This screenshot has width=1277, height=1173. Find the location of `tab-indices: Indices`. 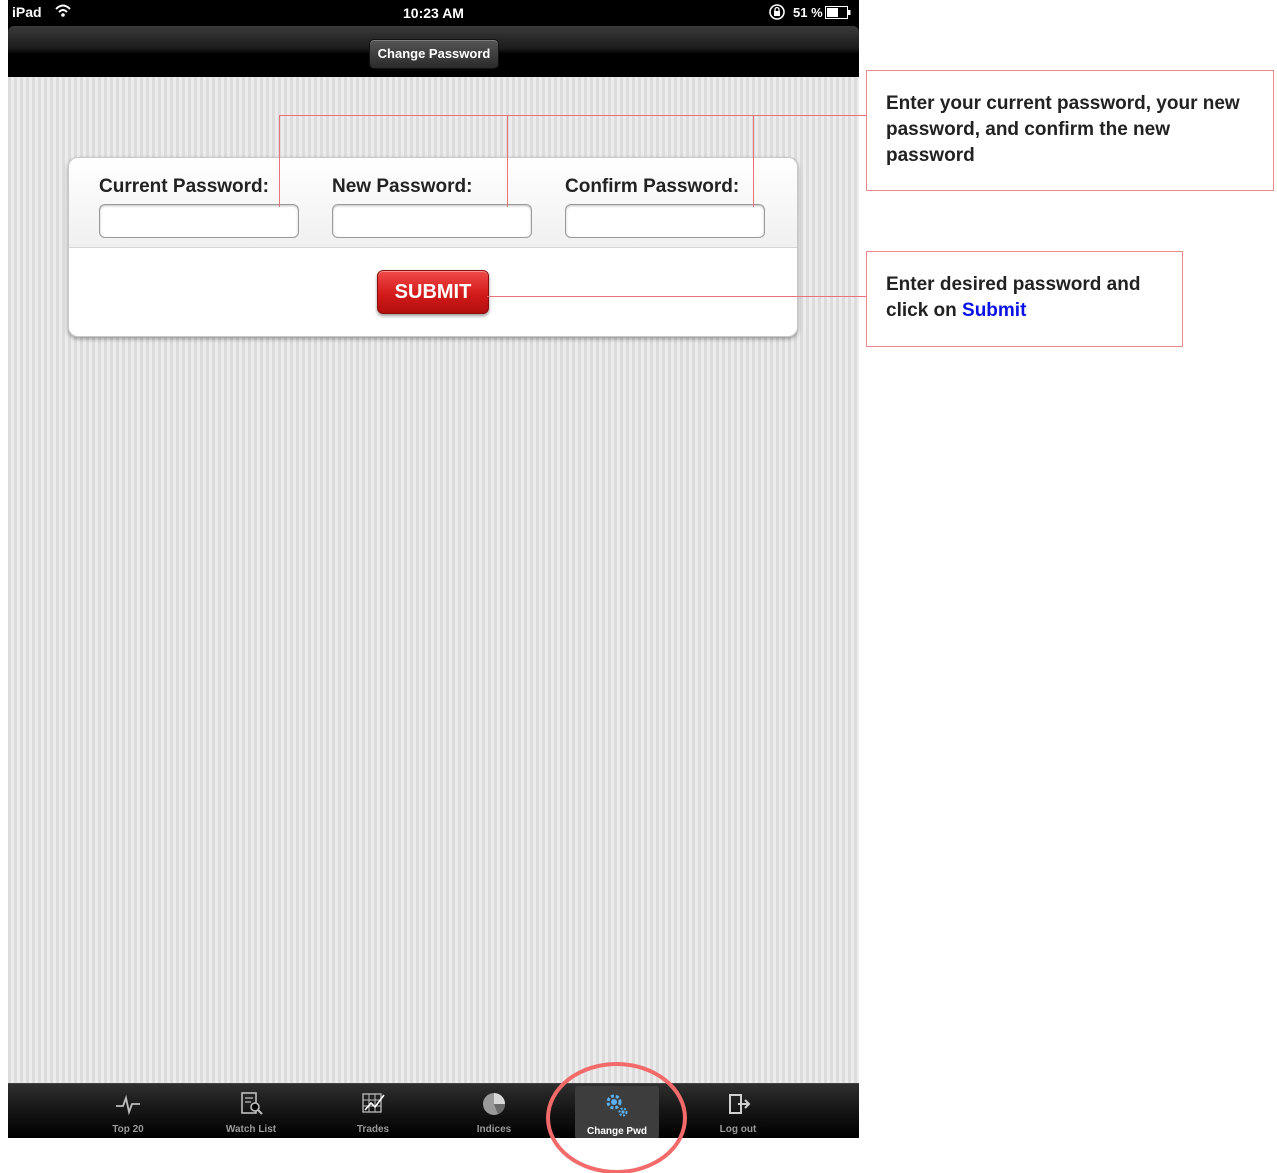

tab-indices: Indices is located at coordinates (494, 1111).